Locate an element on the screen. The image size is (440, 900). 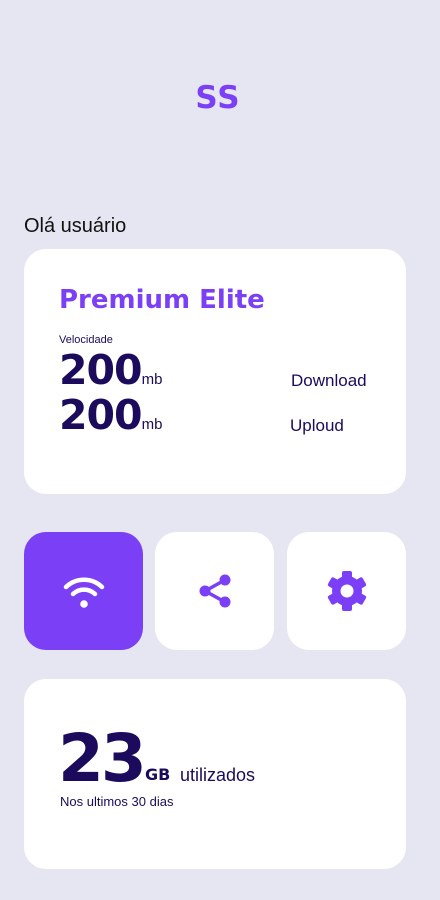
download-label: Download is located at coordinates (329, 380).